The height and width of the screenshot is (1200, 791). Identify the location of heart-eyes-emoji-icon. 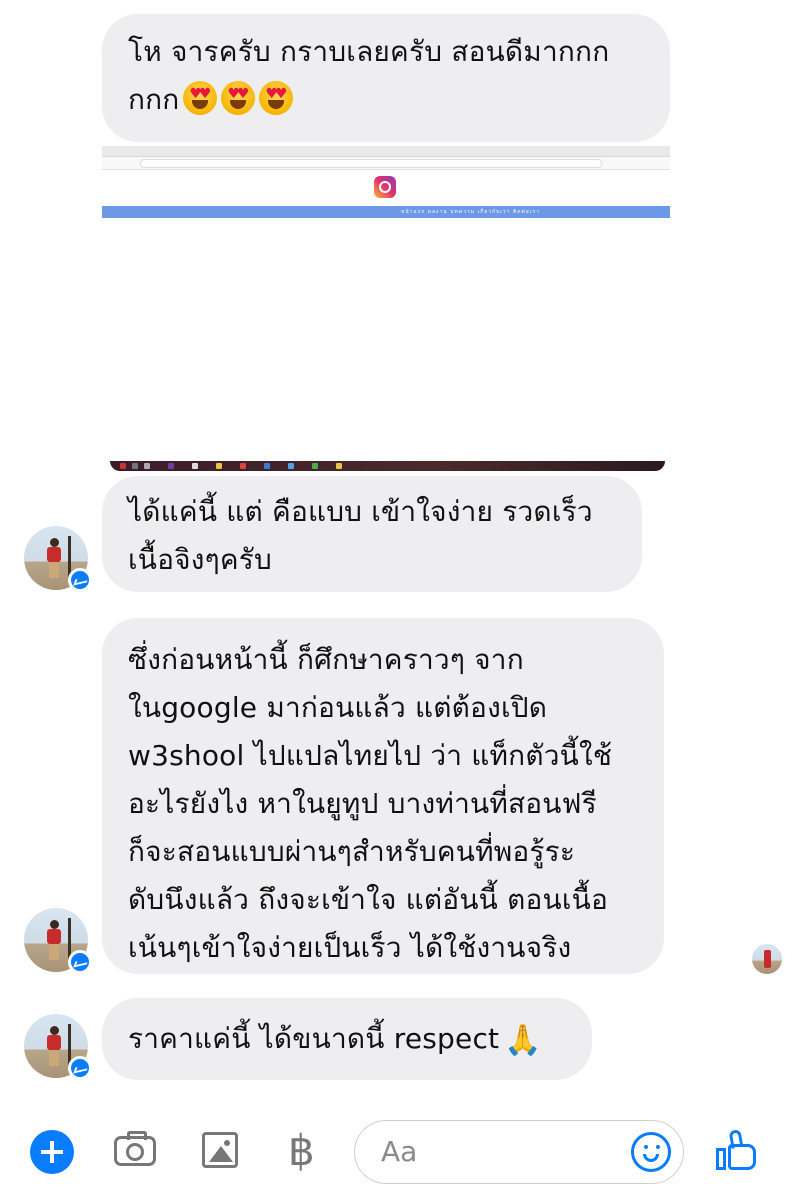
(236, 98).